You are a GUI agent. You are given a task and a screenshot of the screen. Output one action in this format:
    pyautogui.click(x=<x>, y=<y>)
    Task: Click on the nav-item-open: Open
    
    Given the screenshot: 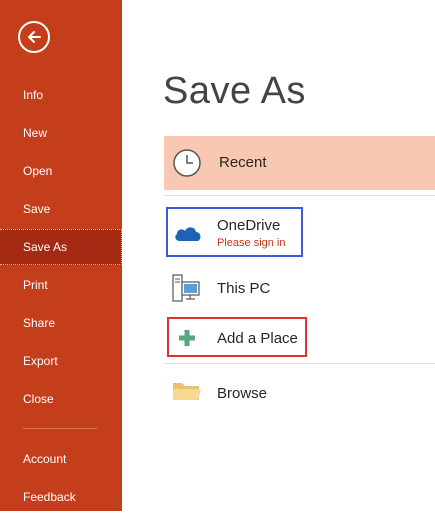 What is the action you would take?
    pyautogui.click(x=61, y=171)
    